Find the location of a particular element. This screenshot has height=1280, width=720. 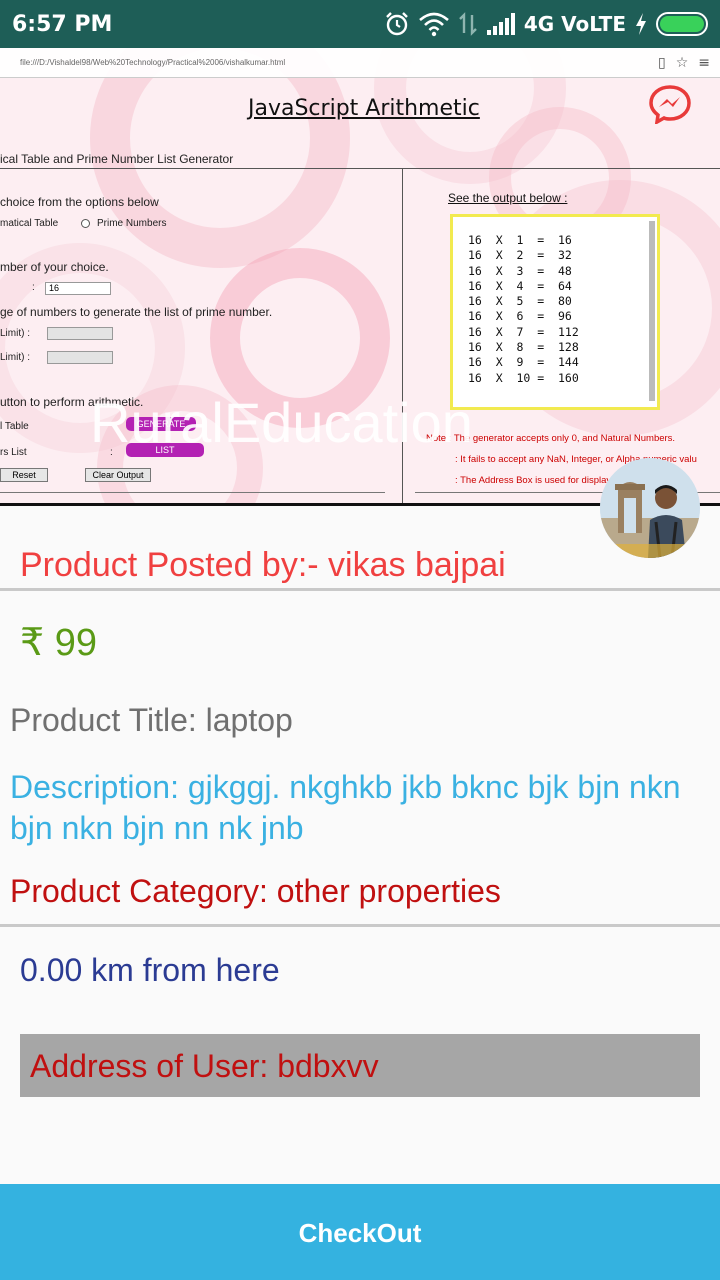

radio-label-prime: Prime Numbers is located at coordinates (132, 223).